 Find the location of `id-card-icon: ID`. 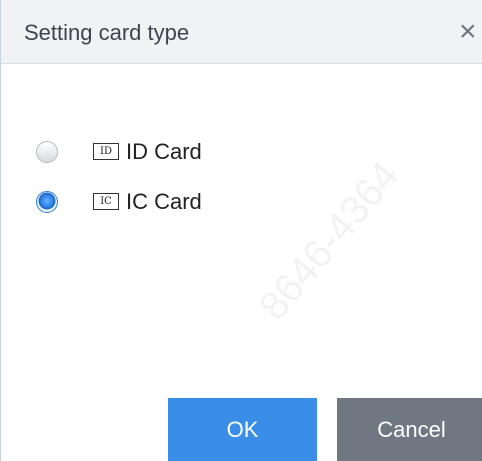

id-card-icon: ID is located at coordinates (106, 151).